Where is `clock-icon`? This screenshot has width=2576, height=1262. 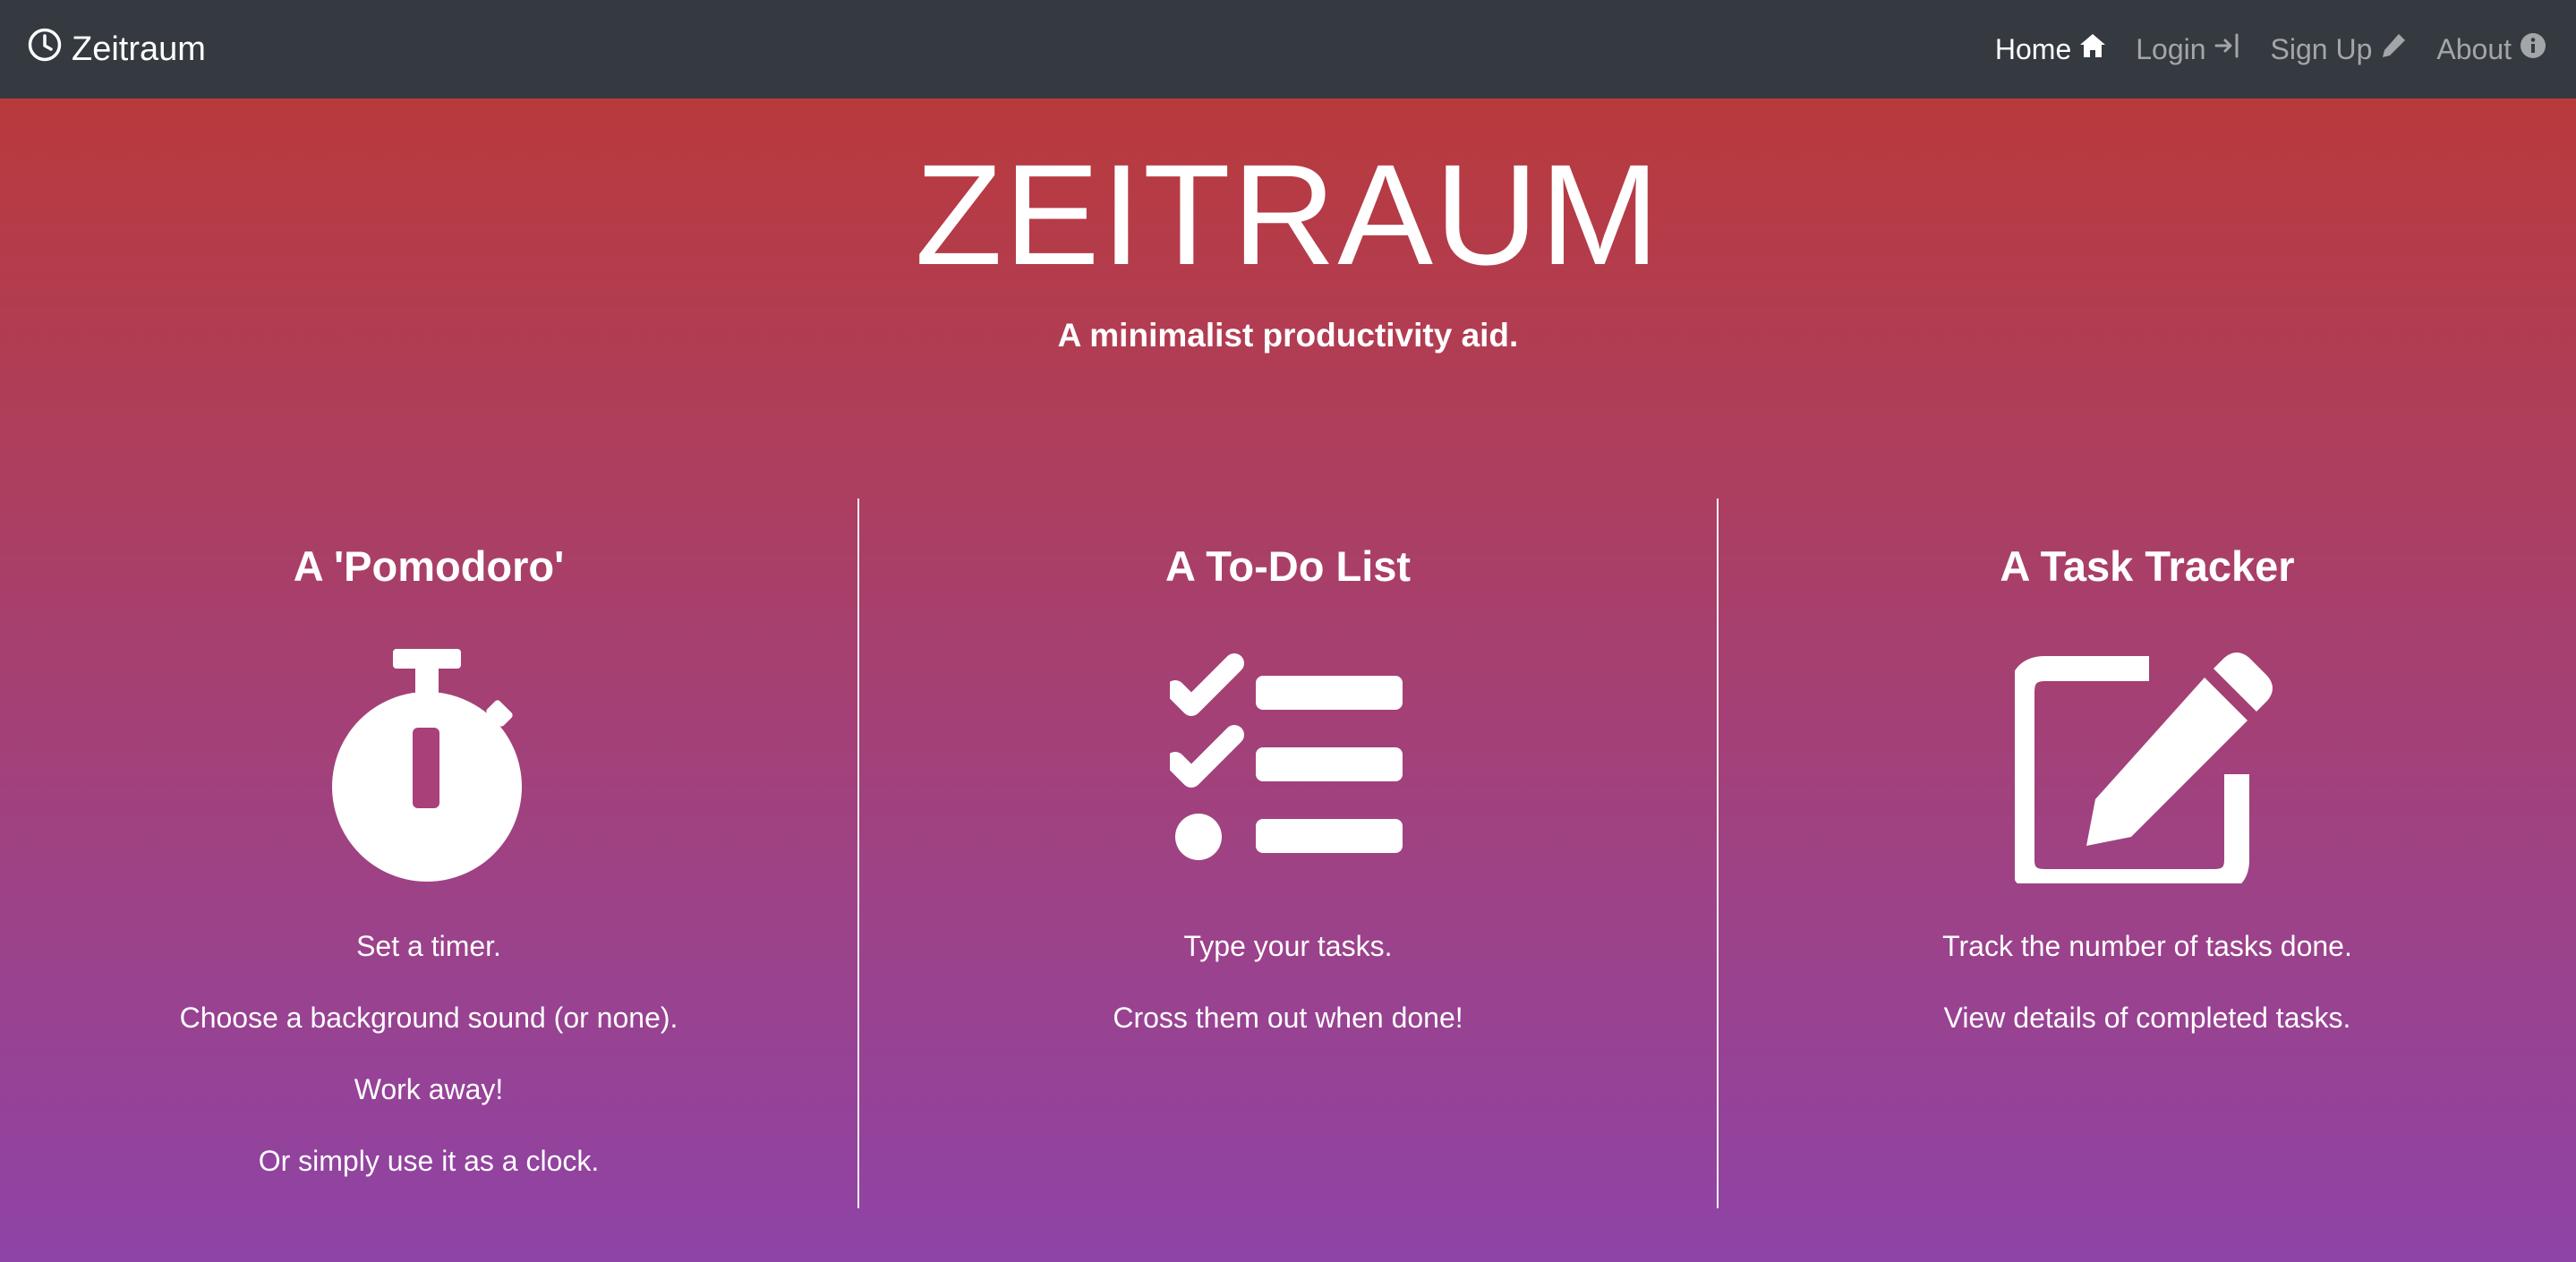 clock-icon is located at coordinates (45, 49).